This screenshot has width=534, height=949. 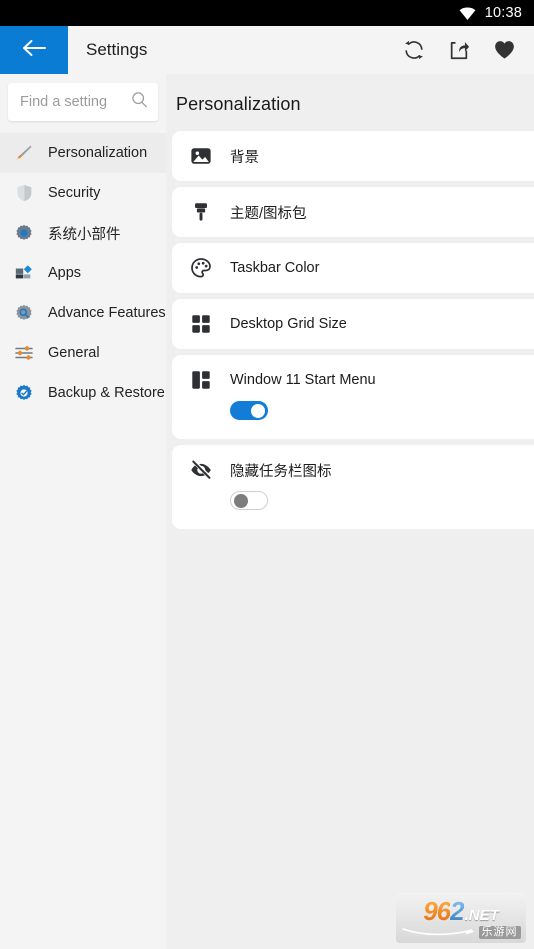 What do you see at coordinates (499, 932) in the screenshot?
I see `watermark-cn: 乐游网` at bounding box center [499, 932].